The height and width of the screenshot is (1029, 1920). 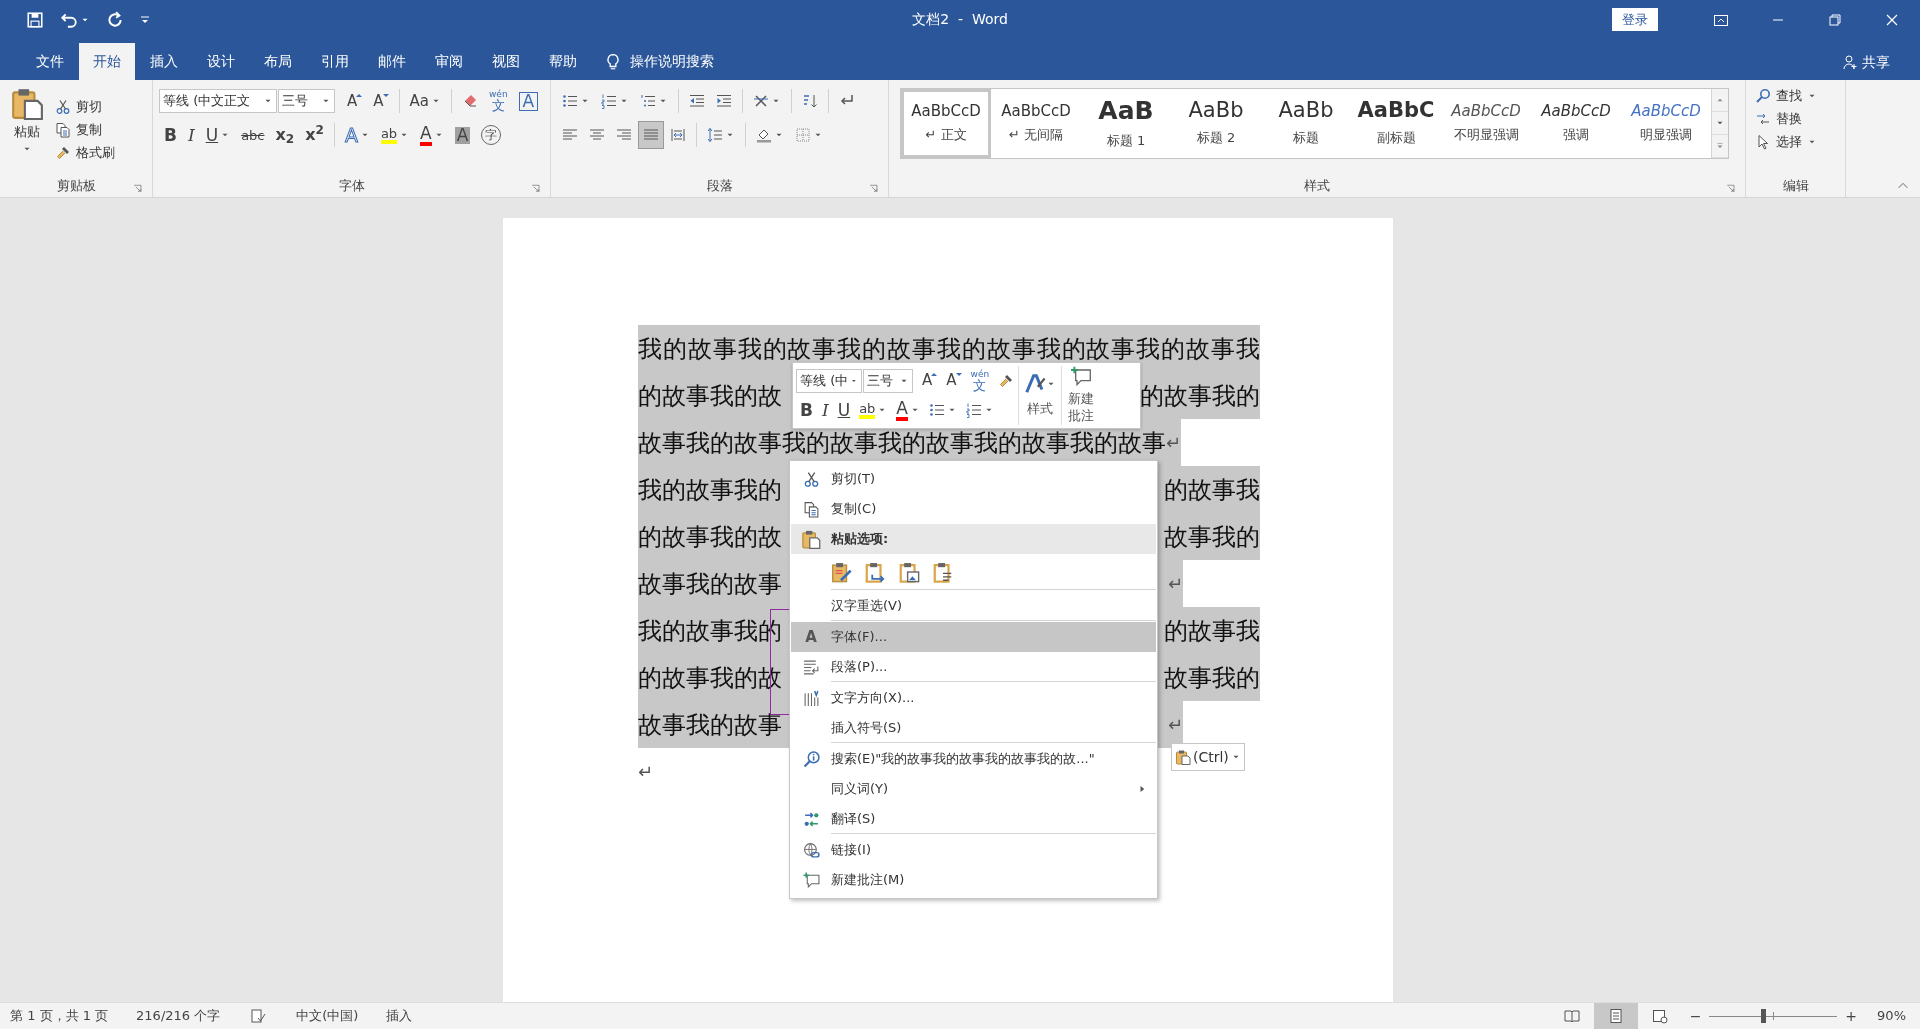 I want to click on menu-item: 剪切(T), so click(x=973, y=479).